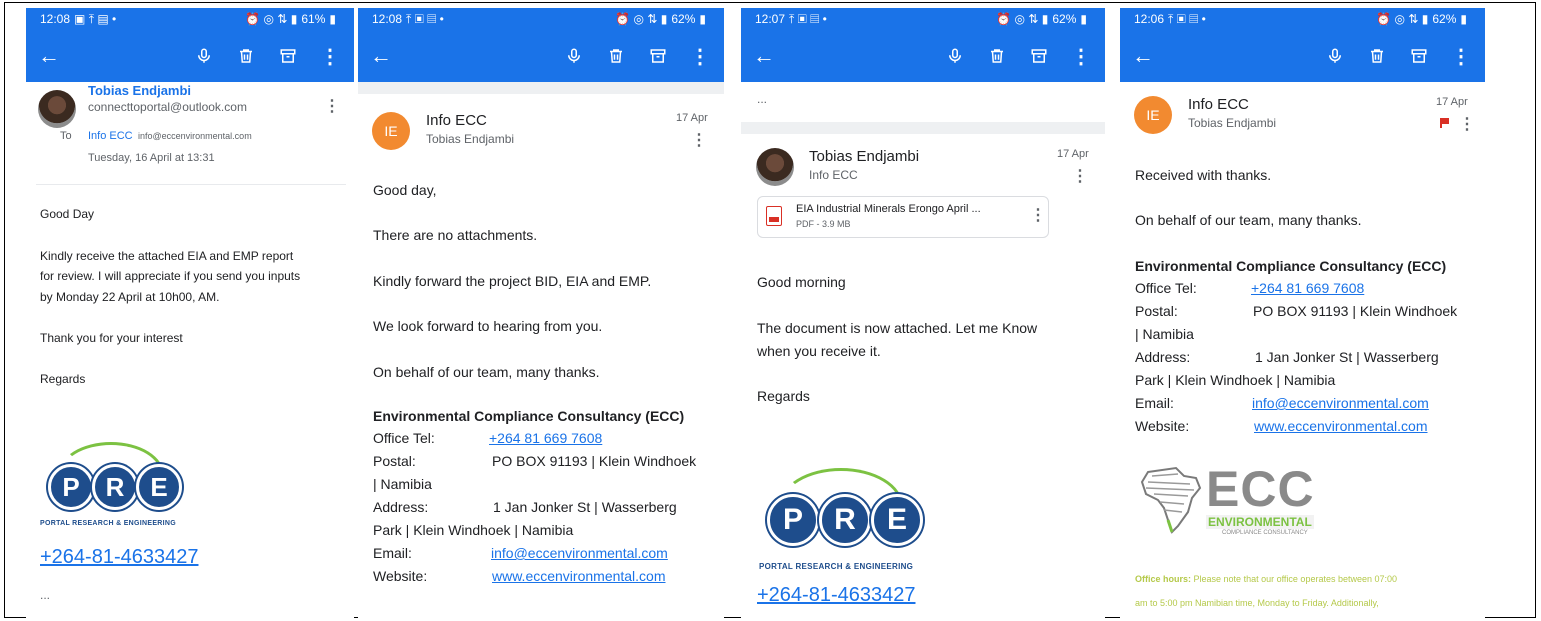  I want to click on sig-address-label: Address:, so click(401, 507).